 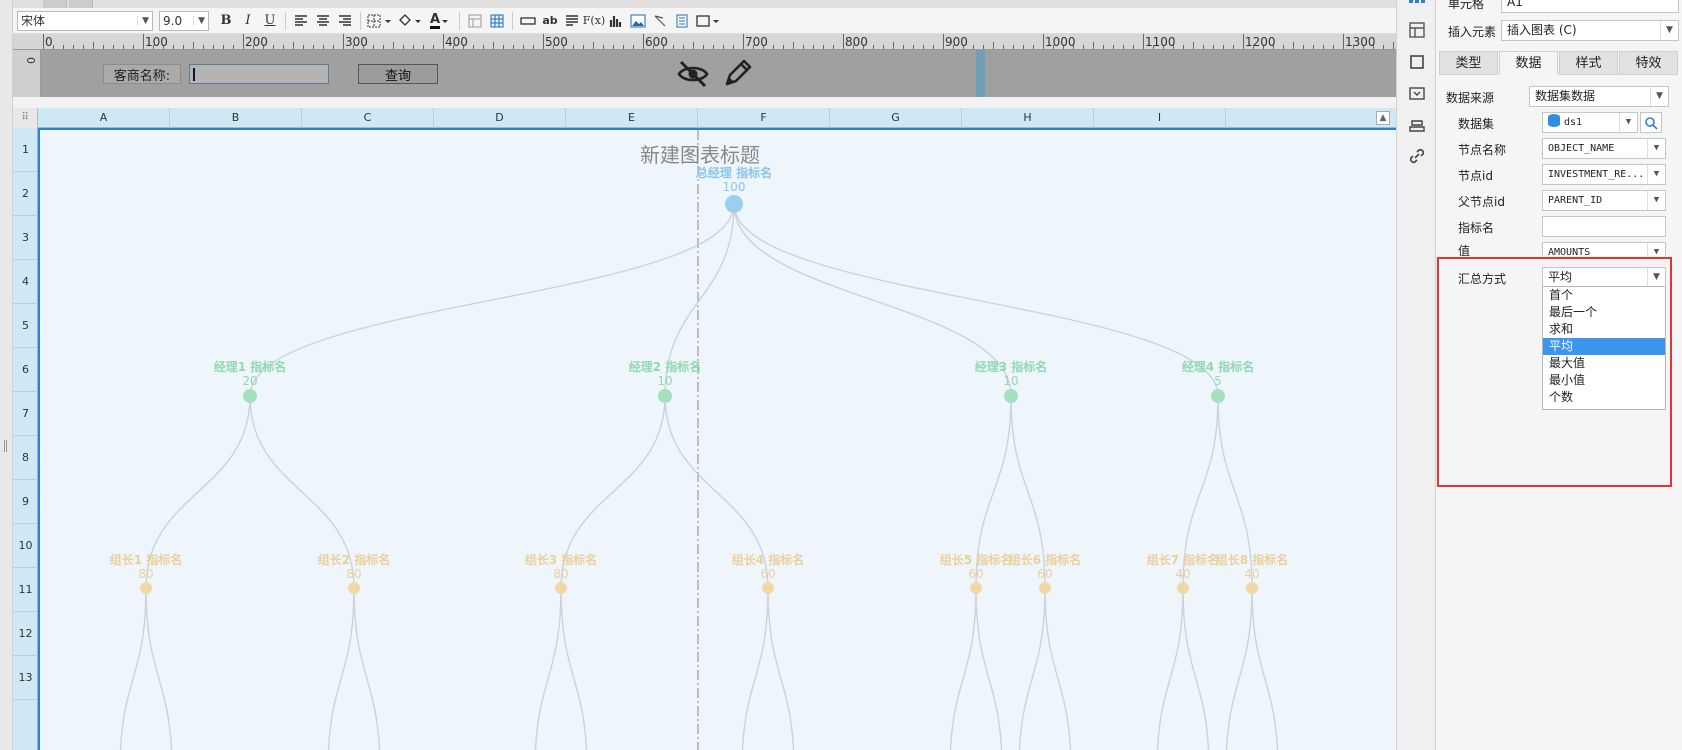 What do you see at coordinates (1604, 200) in the screenshot?
I see `parent-id-select: PARENT_ID ▼` at bounding box center [1604, 200].